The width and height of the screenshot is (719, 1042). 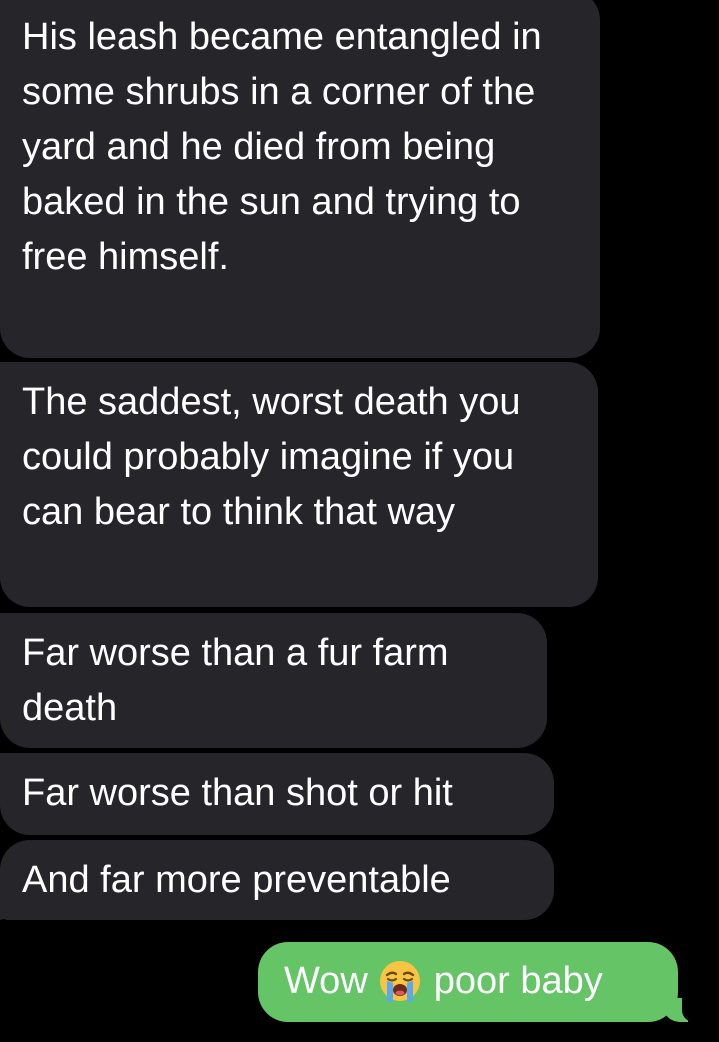 What do you see at coordinates (236, 880) in the screenshot?
I see `message-text: And far more preventable` at bounding box center [236, 880].